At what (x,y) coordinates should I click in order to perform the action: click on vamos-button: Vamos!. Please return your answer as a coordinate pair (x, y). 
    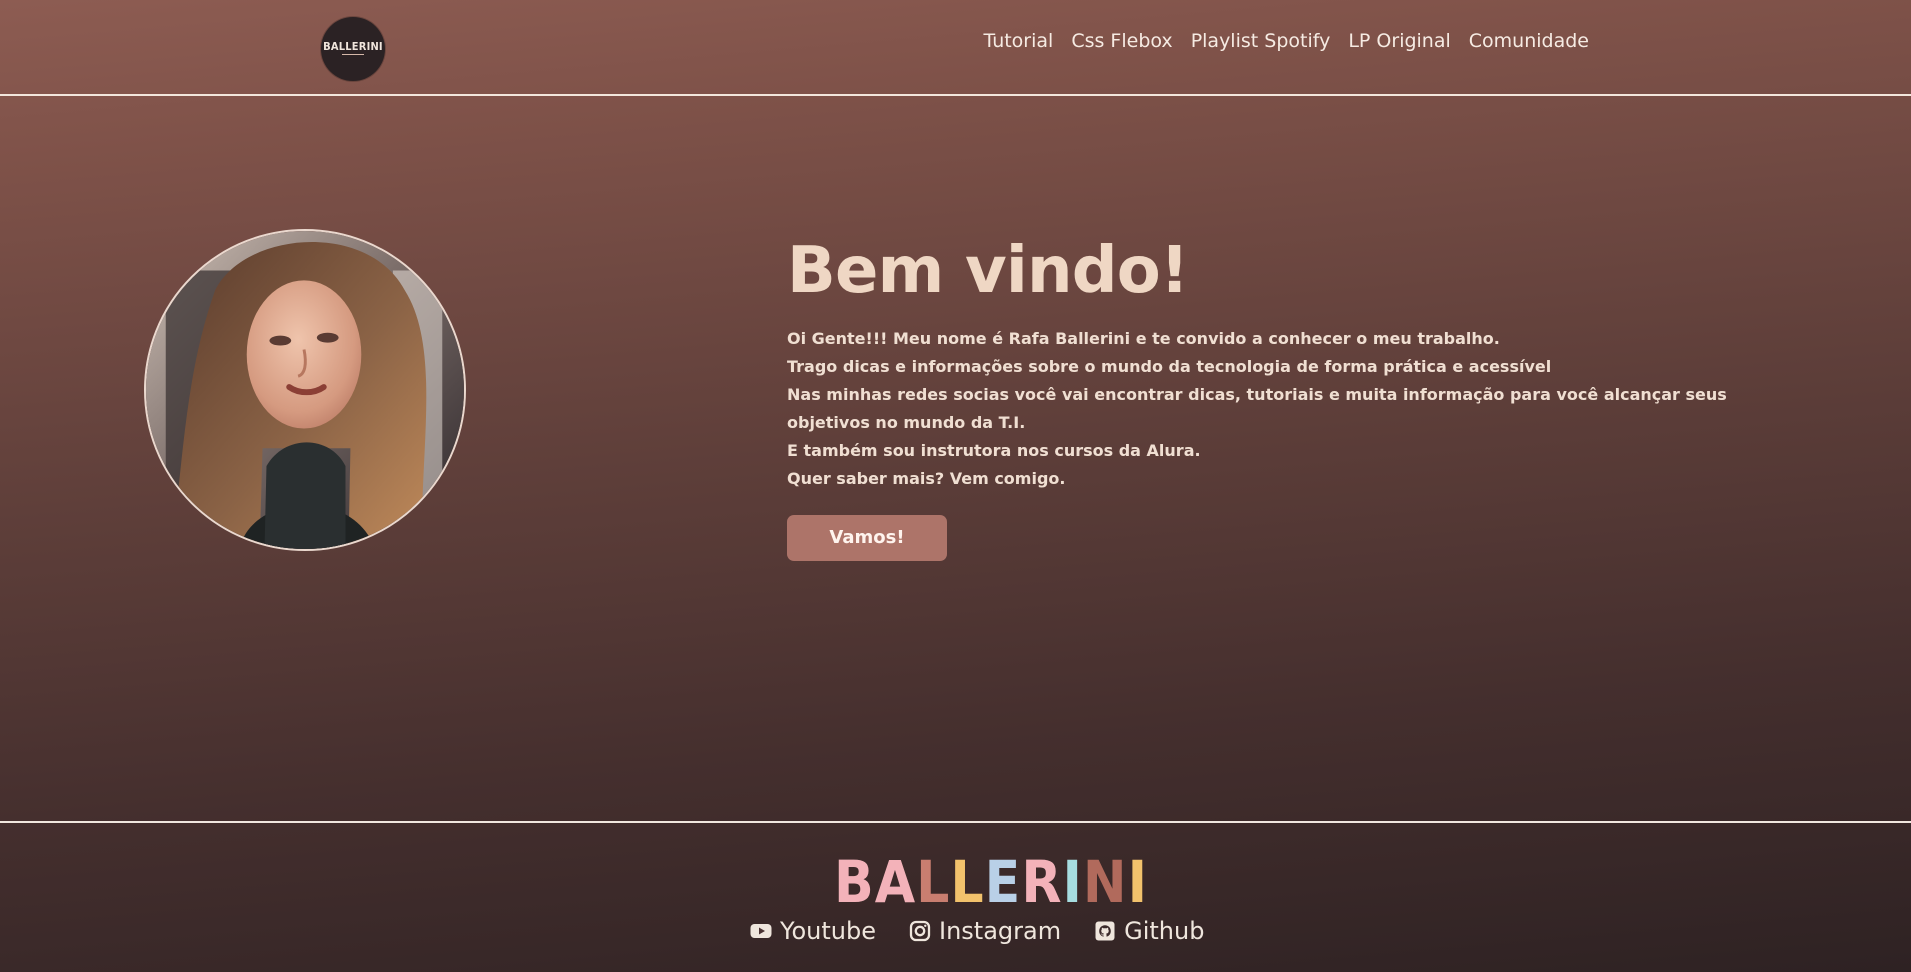
    Looking at the image, I should click on (867, 538).